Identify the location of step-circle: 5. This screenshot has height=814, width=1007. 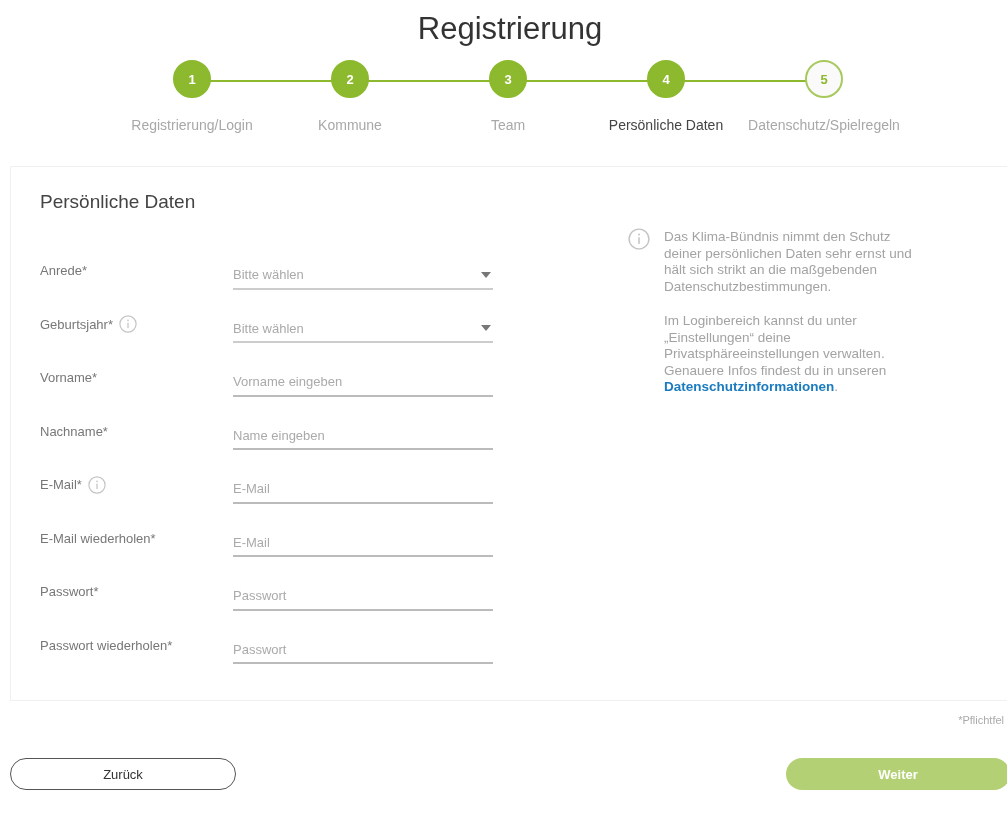
(824, 79).